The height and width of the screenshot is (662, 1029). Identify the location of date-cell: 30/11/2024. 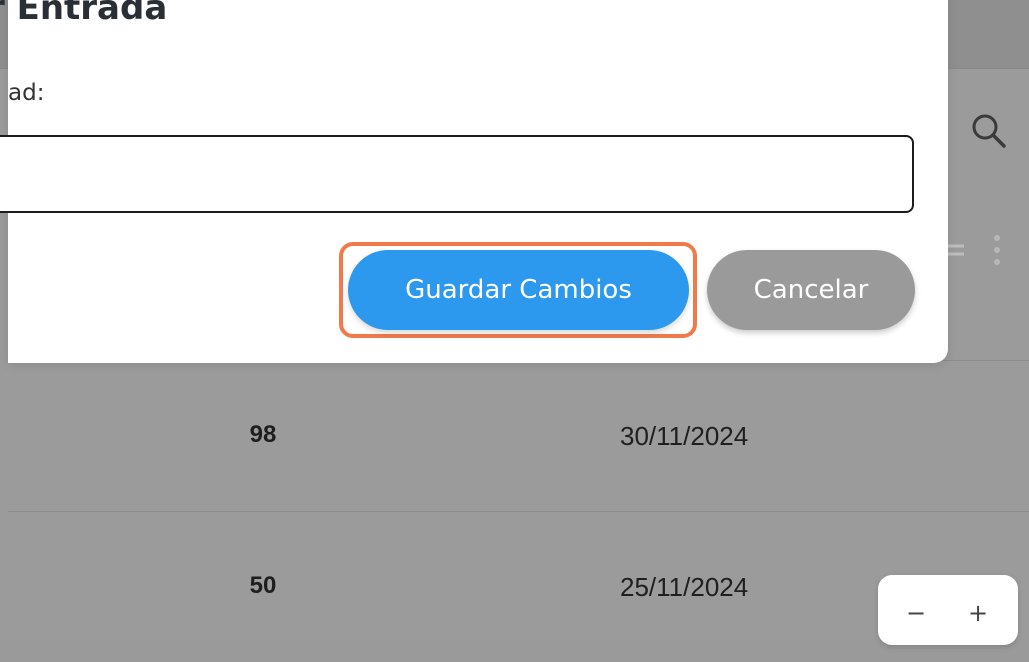
(684, 436).